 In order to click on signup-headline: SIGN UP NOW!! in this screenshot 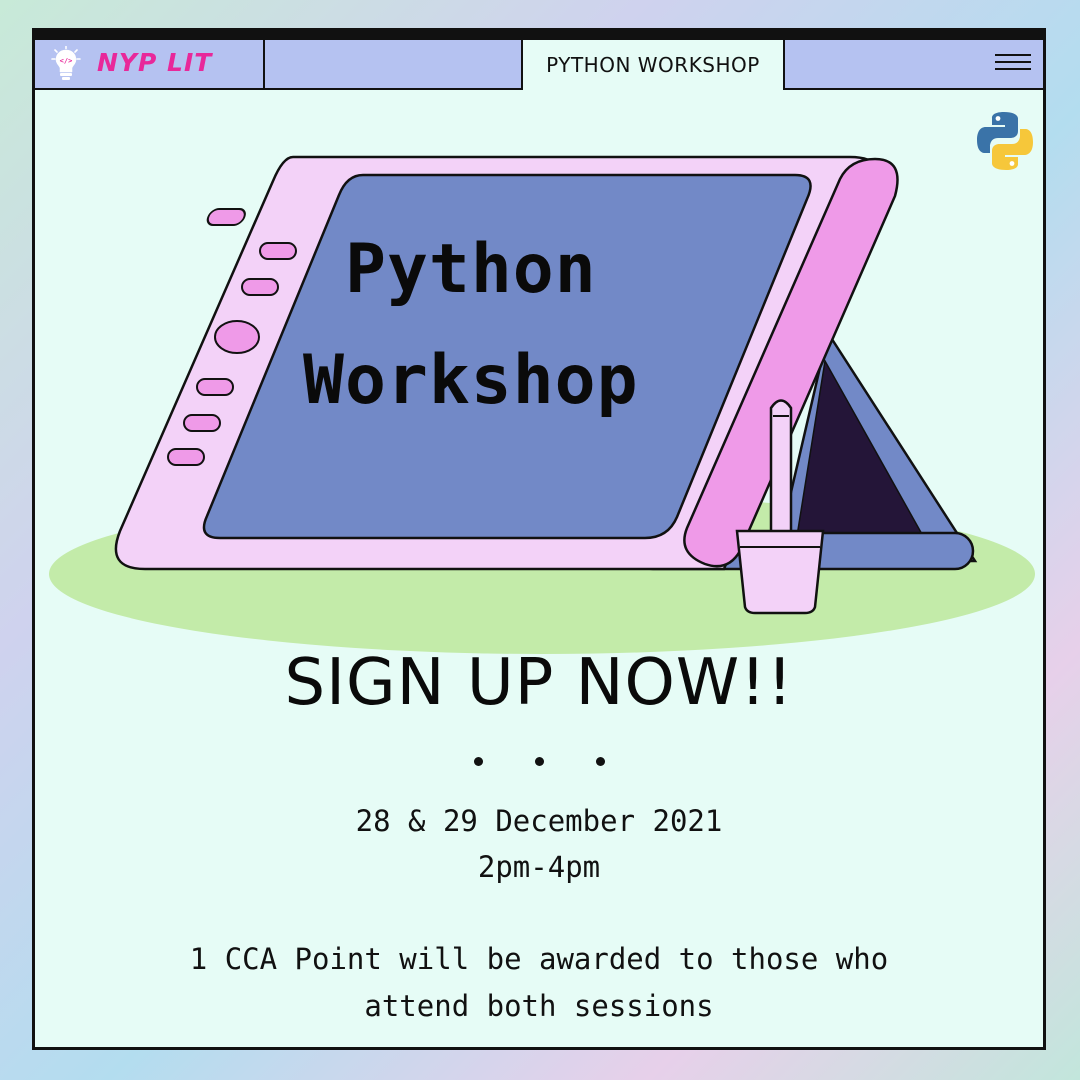, I will do `click(539, 683)`.